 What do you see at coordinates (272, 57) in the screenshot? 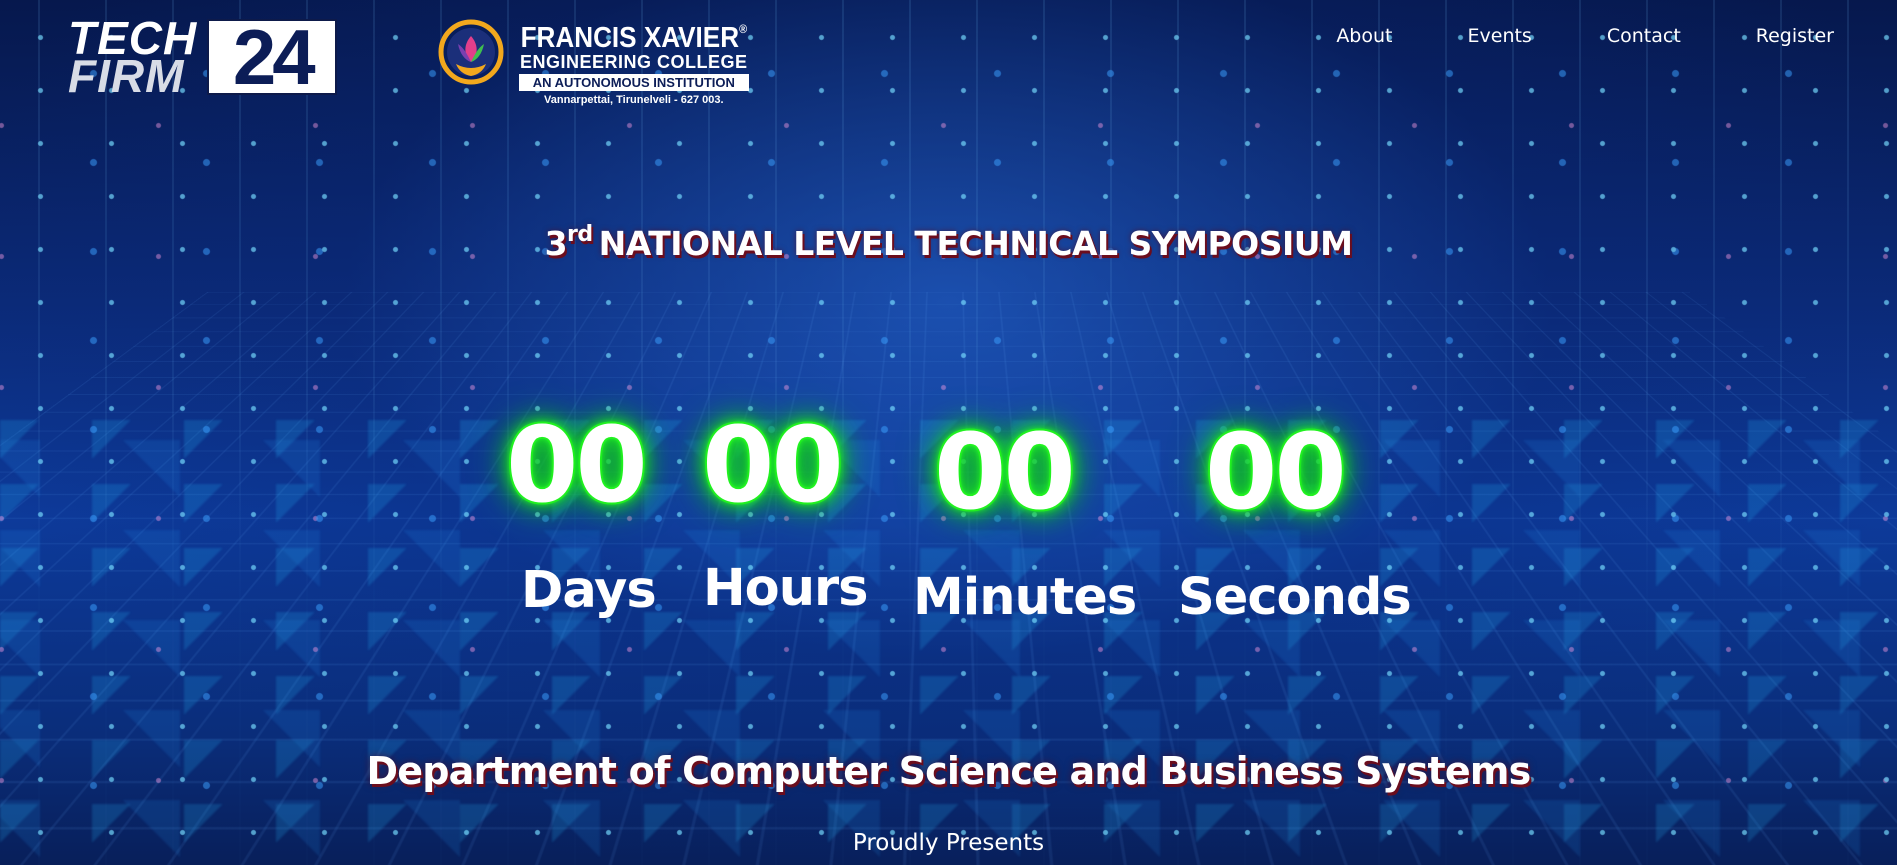
I see `techfirm-year-box: 24` at bounding box center [272, 57].